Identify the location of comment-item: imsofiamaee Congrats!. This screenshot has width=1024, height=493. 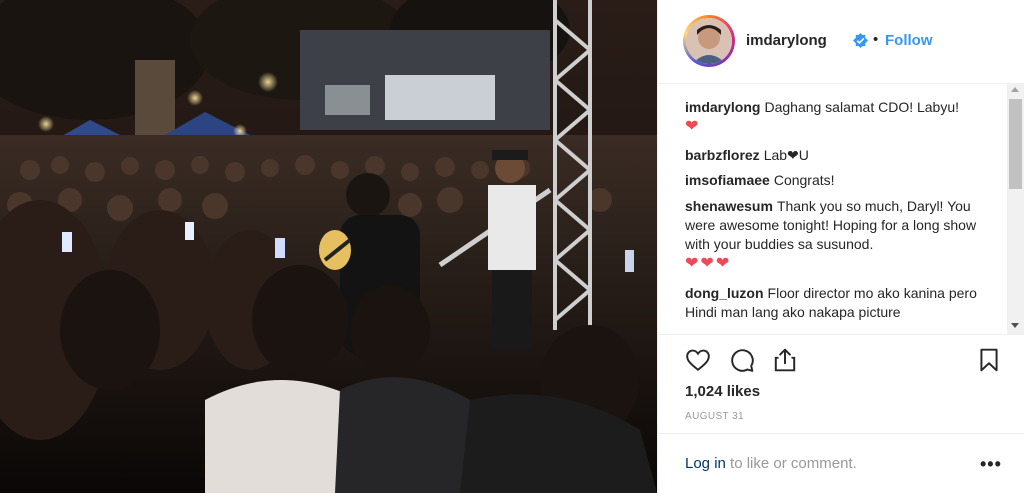
(835, 180).